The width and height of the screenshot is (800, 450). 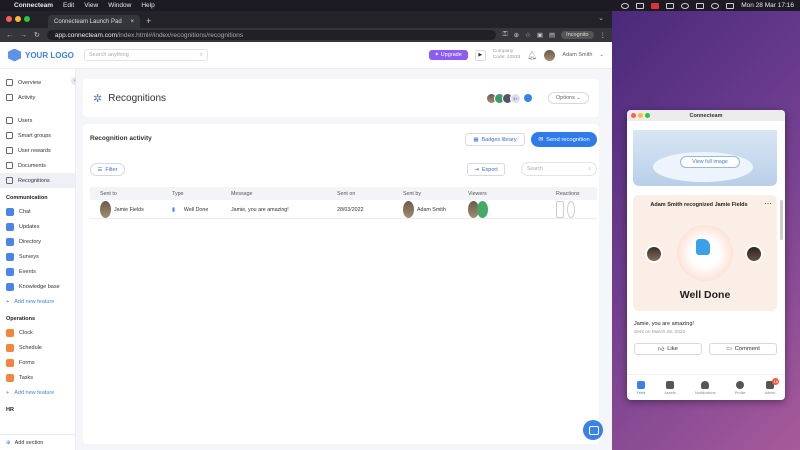 I want to click on view-full-image-button: View full image, so click(x=710, y=162).